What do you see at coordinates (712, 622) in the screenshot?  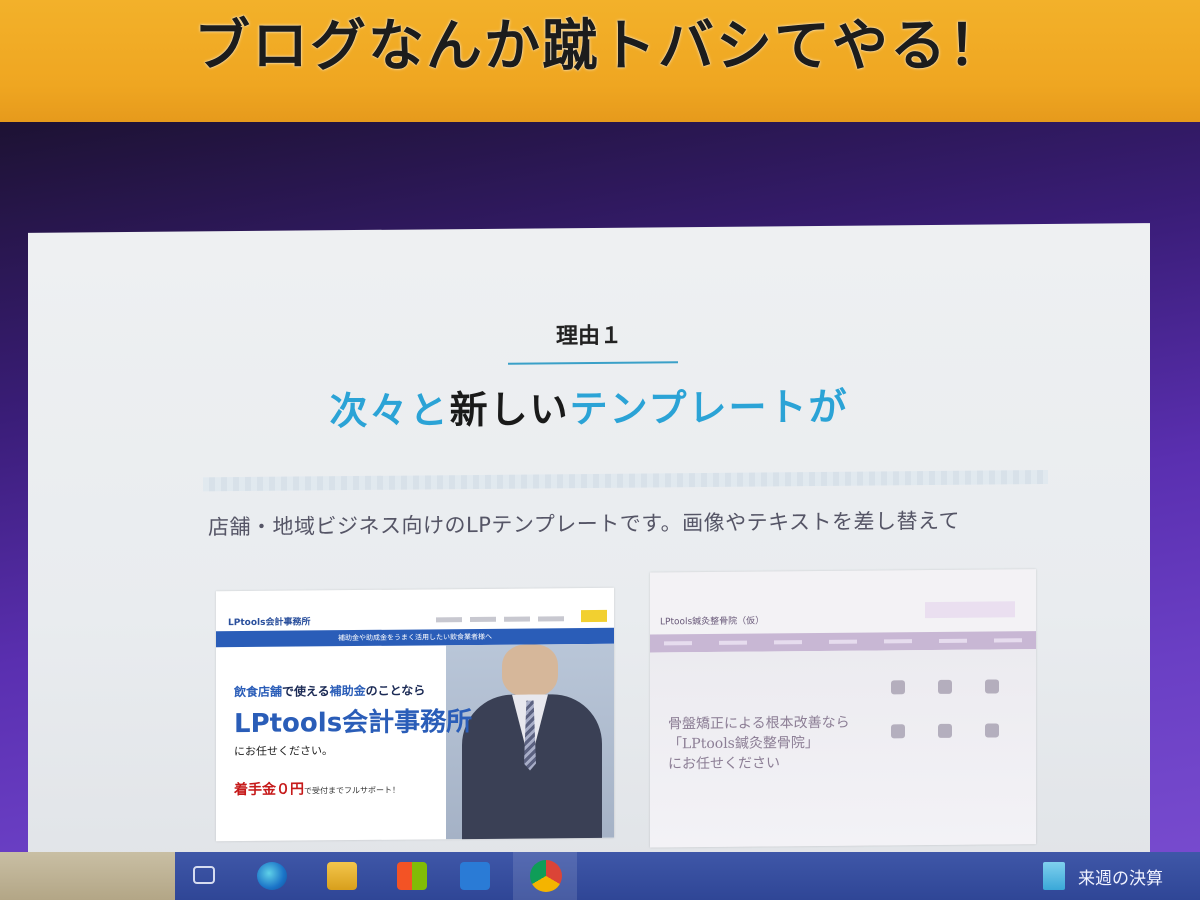 I see `thumb-b-title: LPtools鍼灸整骨院（仮）` at bounding box center [712, 622].